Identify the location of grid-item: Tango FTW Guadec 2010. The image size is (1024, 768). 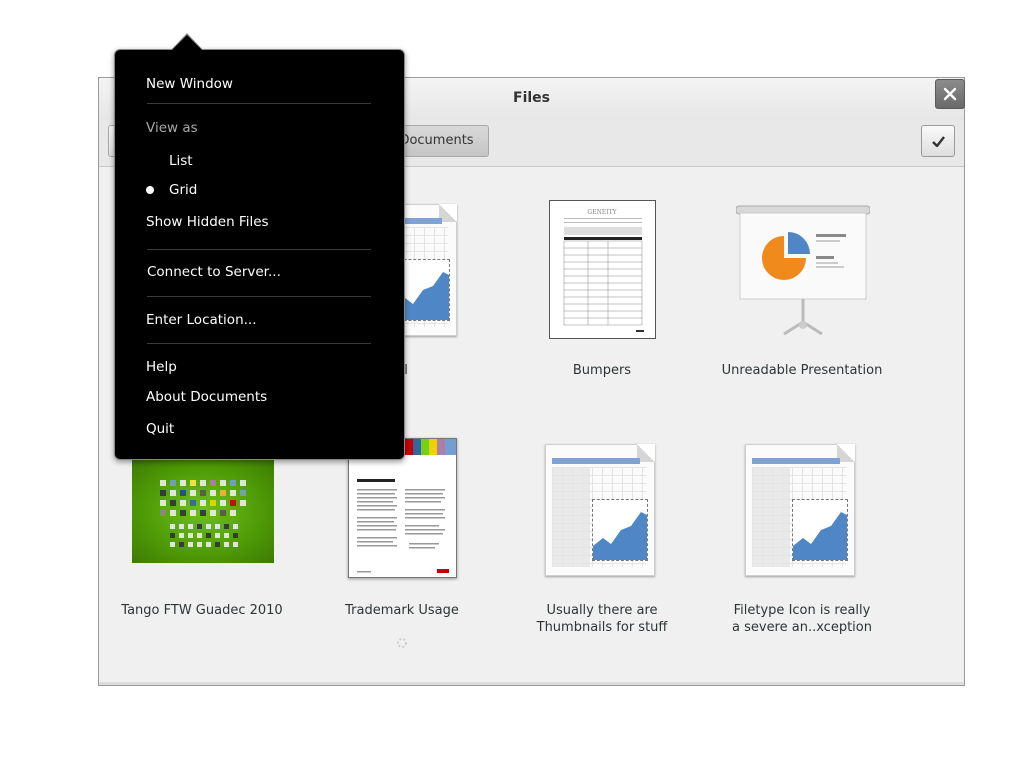
(202, 535).